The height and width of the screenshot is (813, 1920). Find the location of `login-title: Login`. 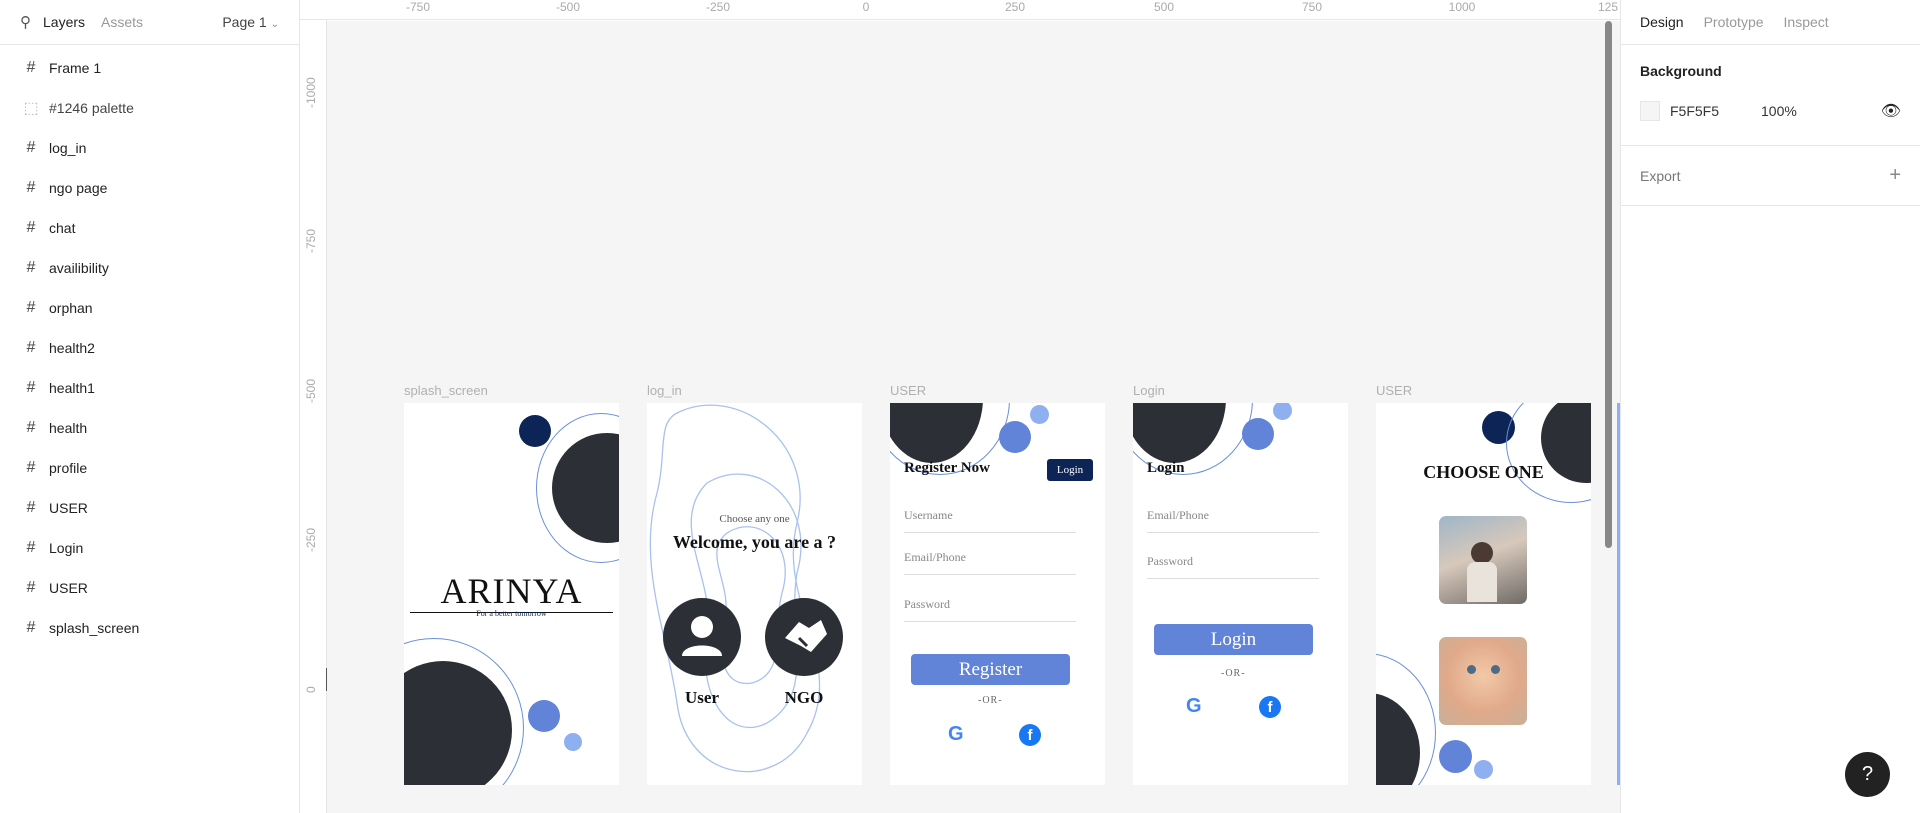

login-title: Login is located at coordinates (1166, 468).